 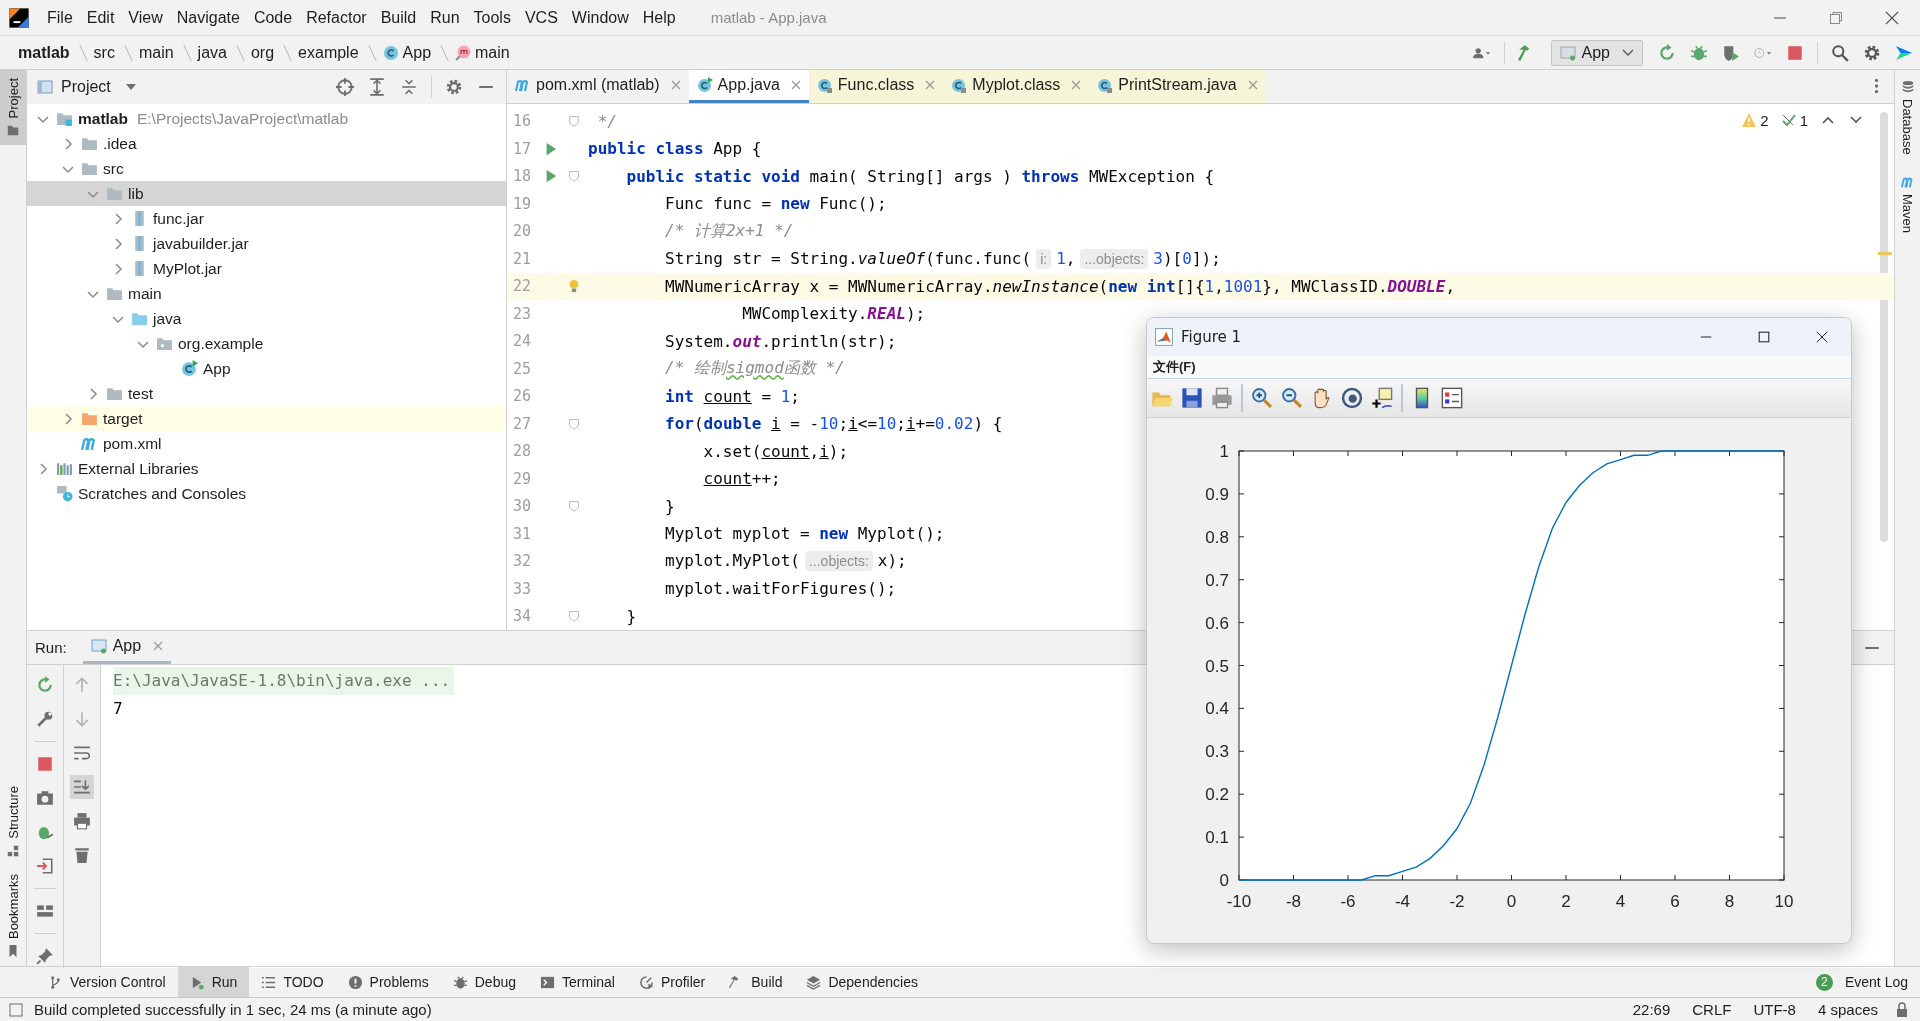 I want to click on tool-window-tab: Debug, so click(x=484, y=982).